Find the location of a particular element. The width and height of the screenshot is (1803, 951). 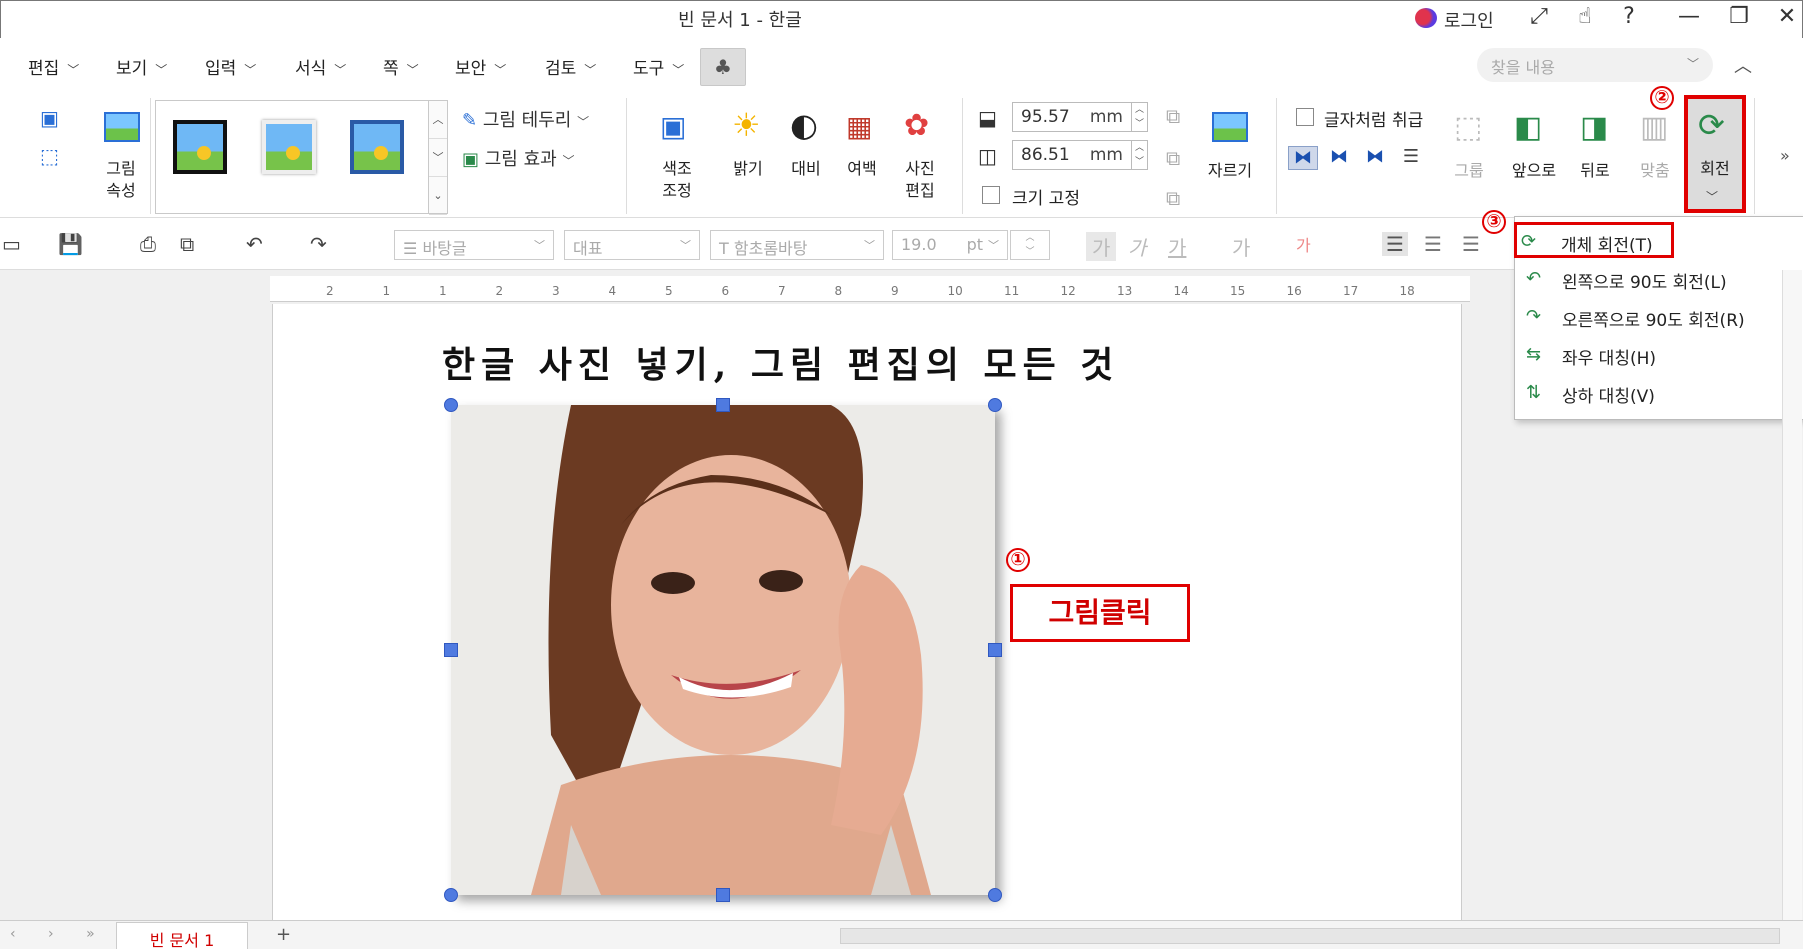

menu-item-flip-vertical: ⇅ 상하 대칭(V) is located at coordinates (1657, 393).